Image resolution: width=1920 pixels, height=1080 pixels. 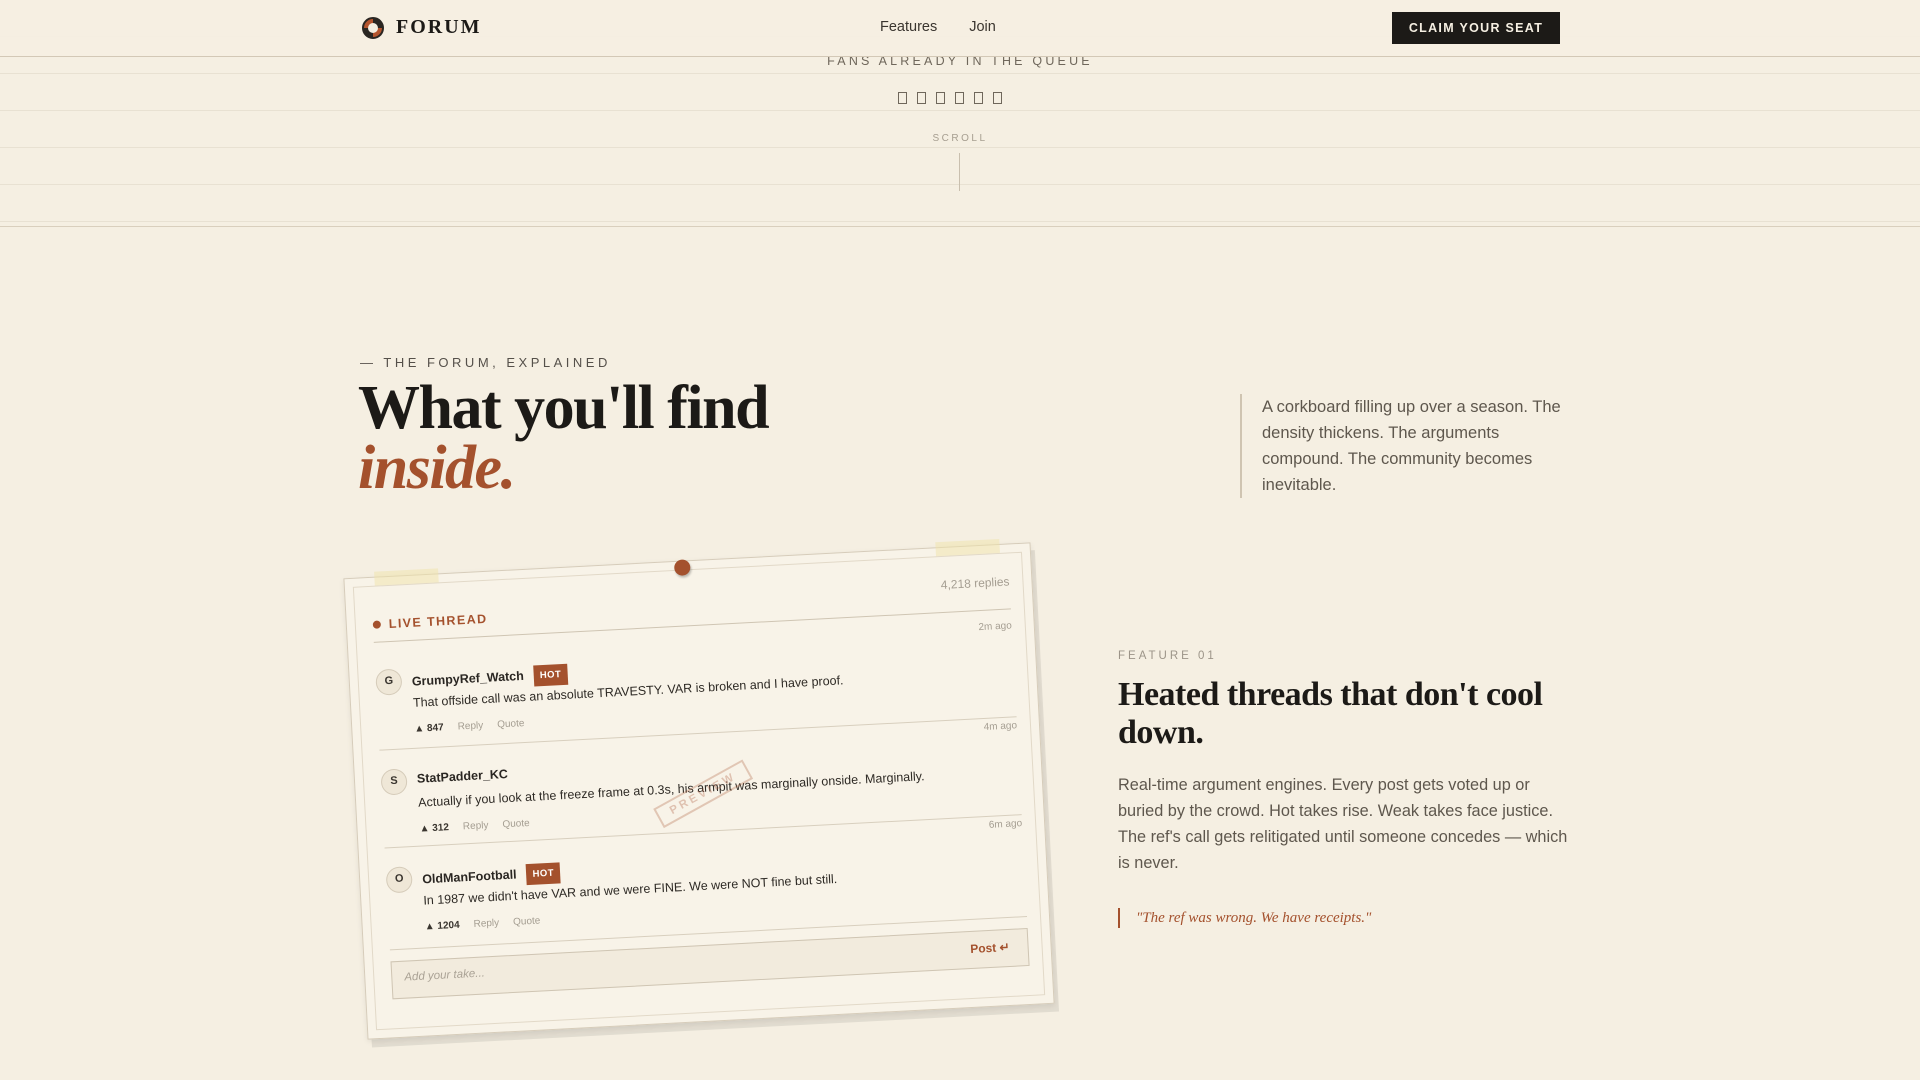 What do you see at coordinates (377, 624) in the screenshot?
I see `live-dot-icon` at bounding box center [377, 624].